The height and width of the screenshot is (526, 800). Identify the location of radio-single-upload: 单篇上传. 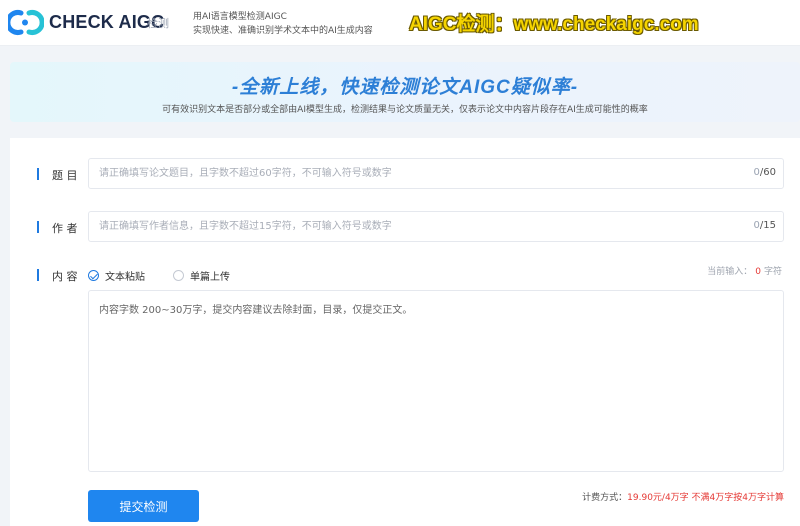
(201, 275).